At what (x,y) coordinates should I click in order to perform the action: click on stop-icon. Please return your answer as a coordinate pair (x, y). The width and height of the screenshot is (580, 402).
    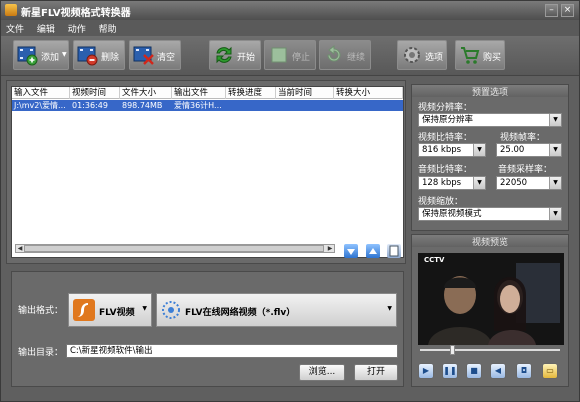
    Looking at the image, I should click on (279, 55).